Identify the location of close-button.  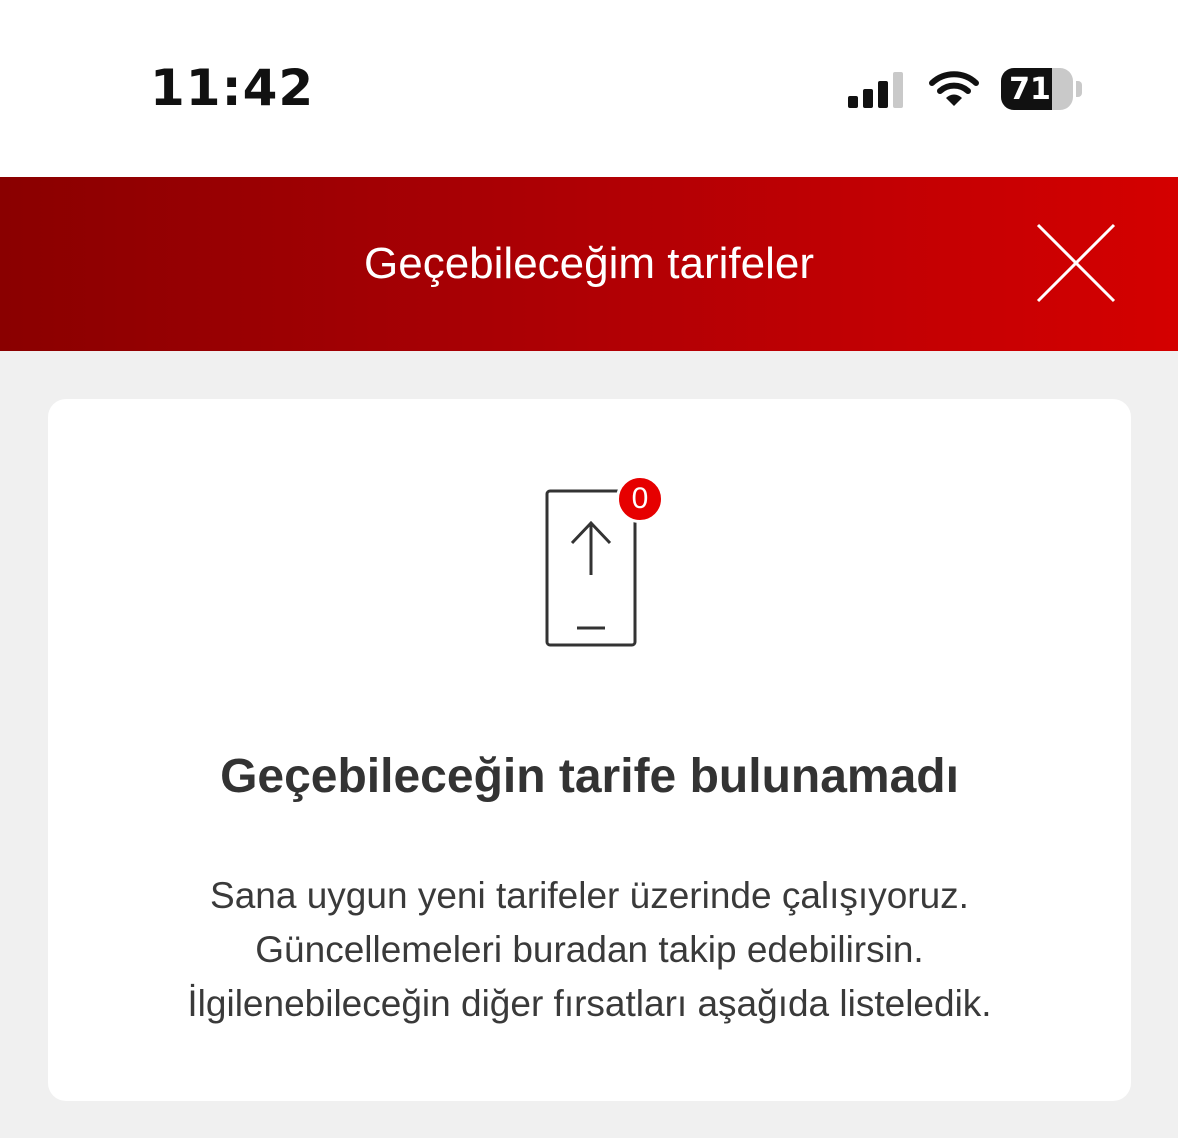
(1076, 263).